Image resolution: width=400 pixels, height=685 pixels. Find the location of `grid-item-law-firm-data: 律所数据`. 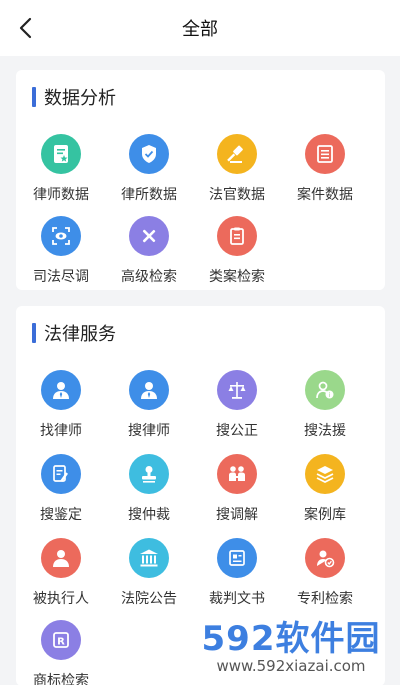

grid-item-law-firm-data: 律所数据 is located at coordinates (149, 169).